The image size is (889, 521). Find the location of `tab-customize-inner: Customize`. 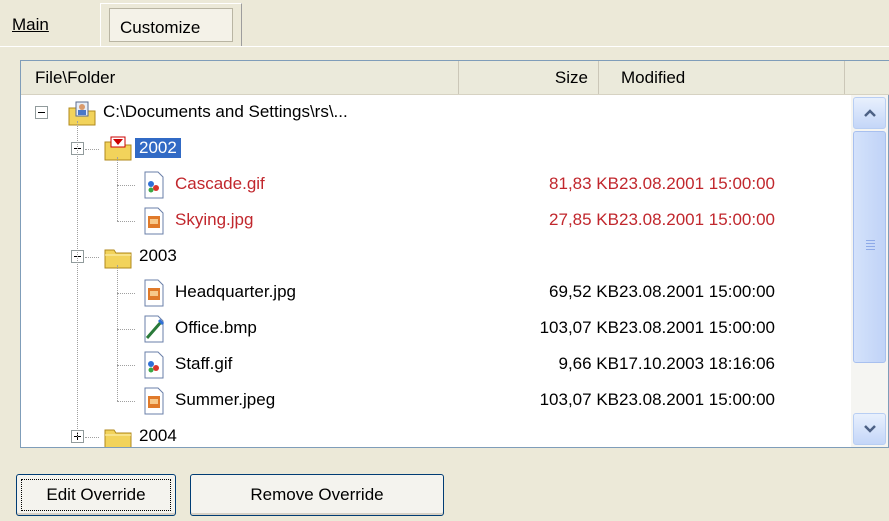

tab-customize-inner: Customize is located at coordinates (171, 25).